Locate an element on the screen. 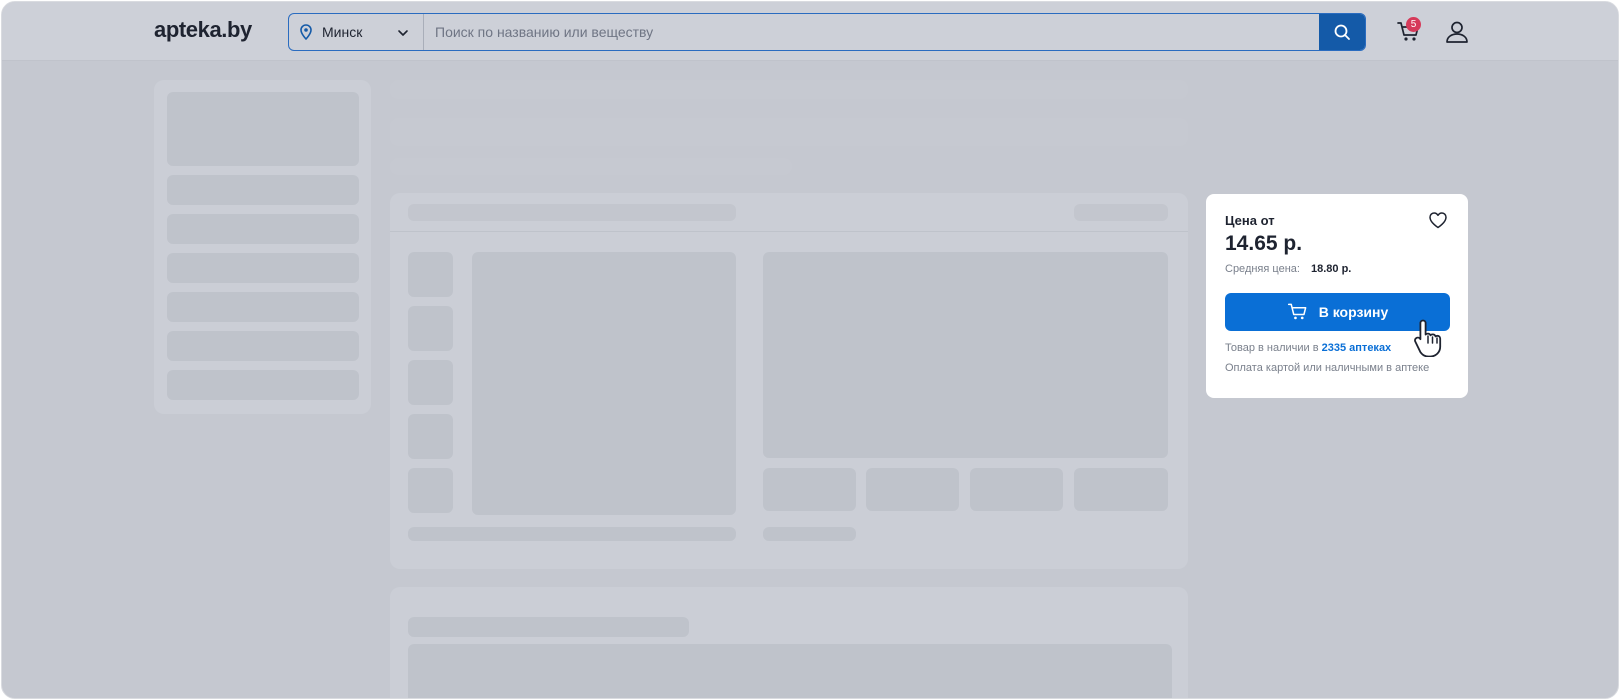  info-skeleton is located at coordinates (965, 355).